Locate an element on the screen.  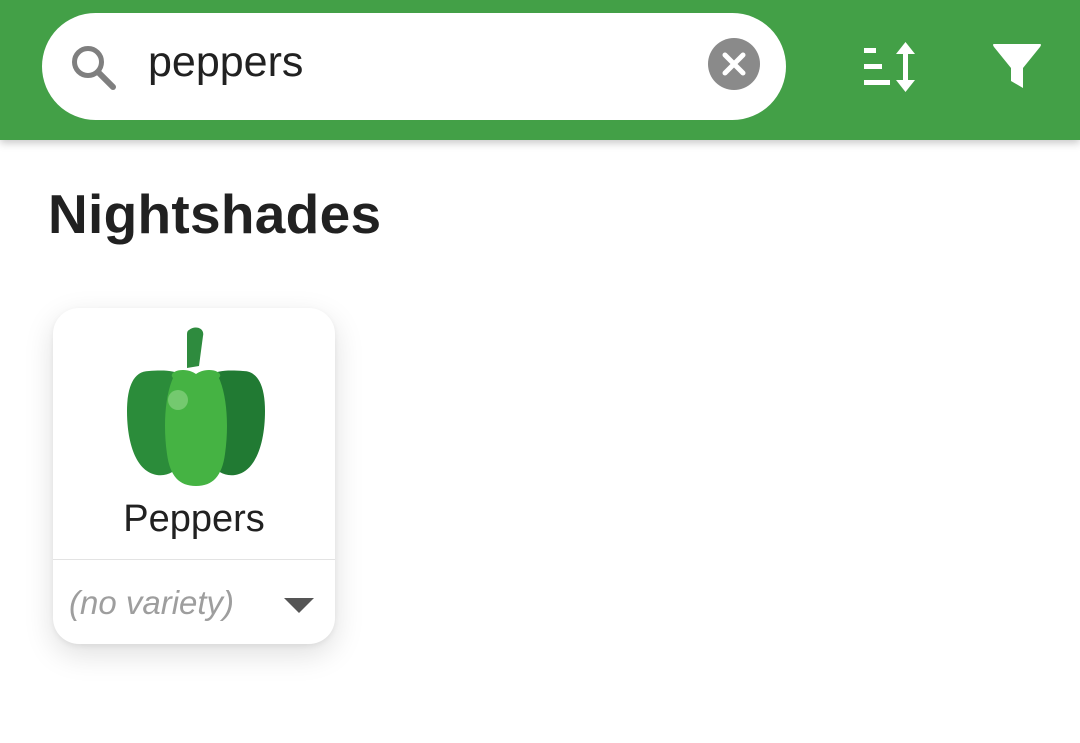
filter-icon is located at coordinates (1017, 67).